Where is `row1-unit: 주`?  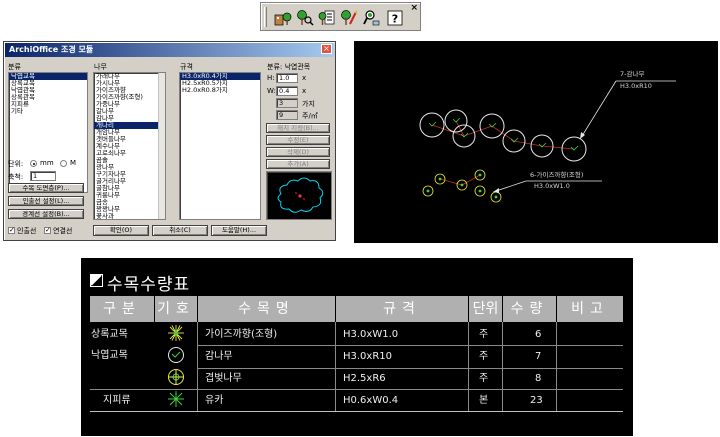
row1-unit: 주 is located at coordinates (484, 334).